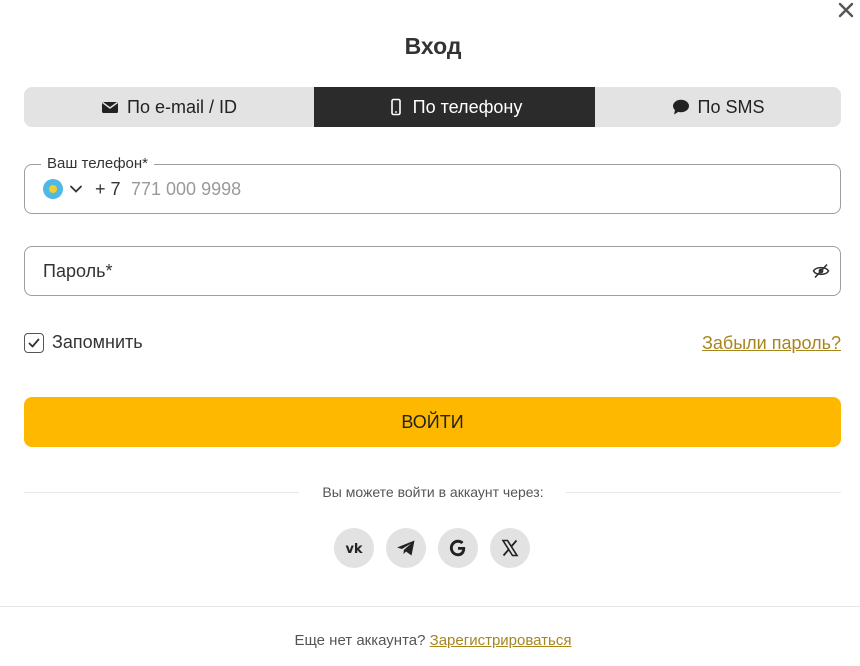 This screenshot has width=860, height=666. Describe the element at coordinates (97, 342) in the screenshot. I see `remember-label: Запомнить` at that location.